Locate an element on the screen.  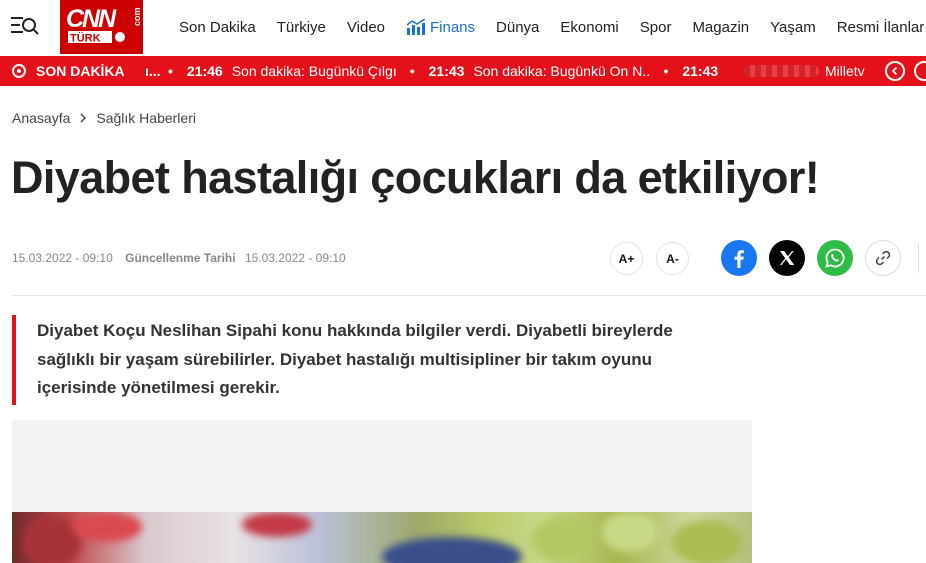
nav-resmi-ilanlar: Resmi İlanlar is located at coordinates (881, 27).